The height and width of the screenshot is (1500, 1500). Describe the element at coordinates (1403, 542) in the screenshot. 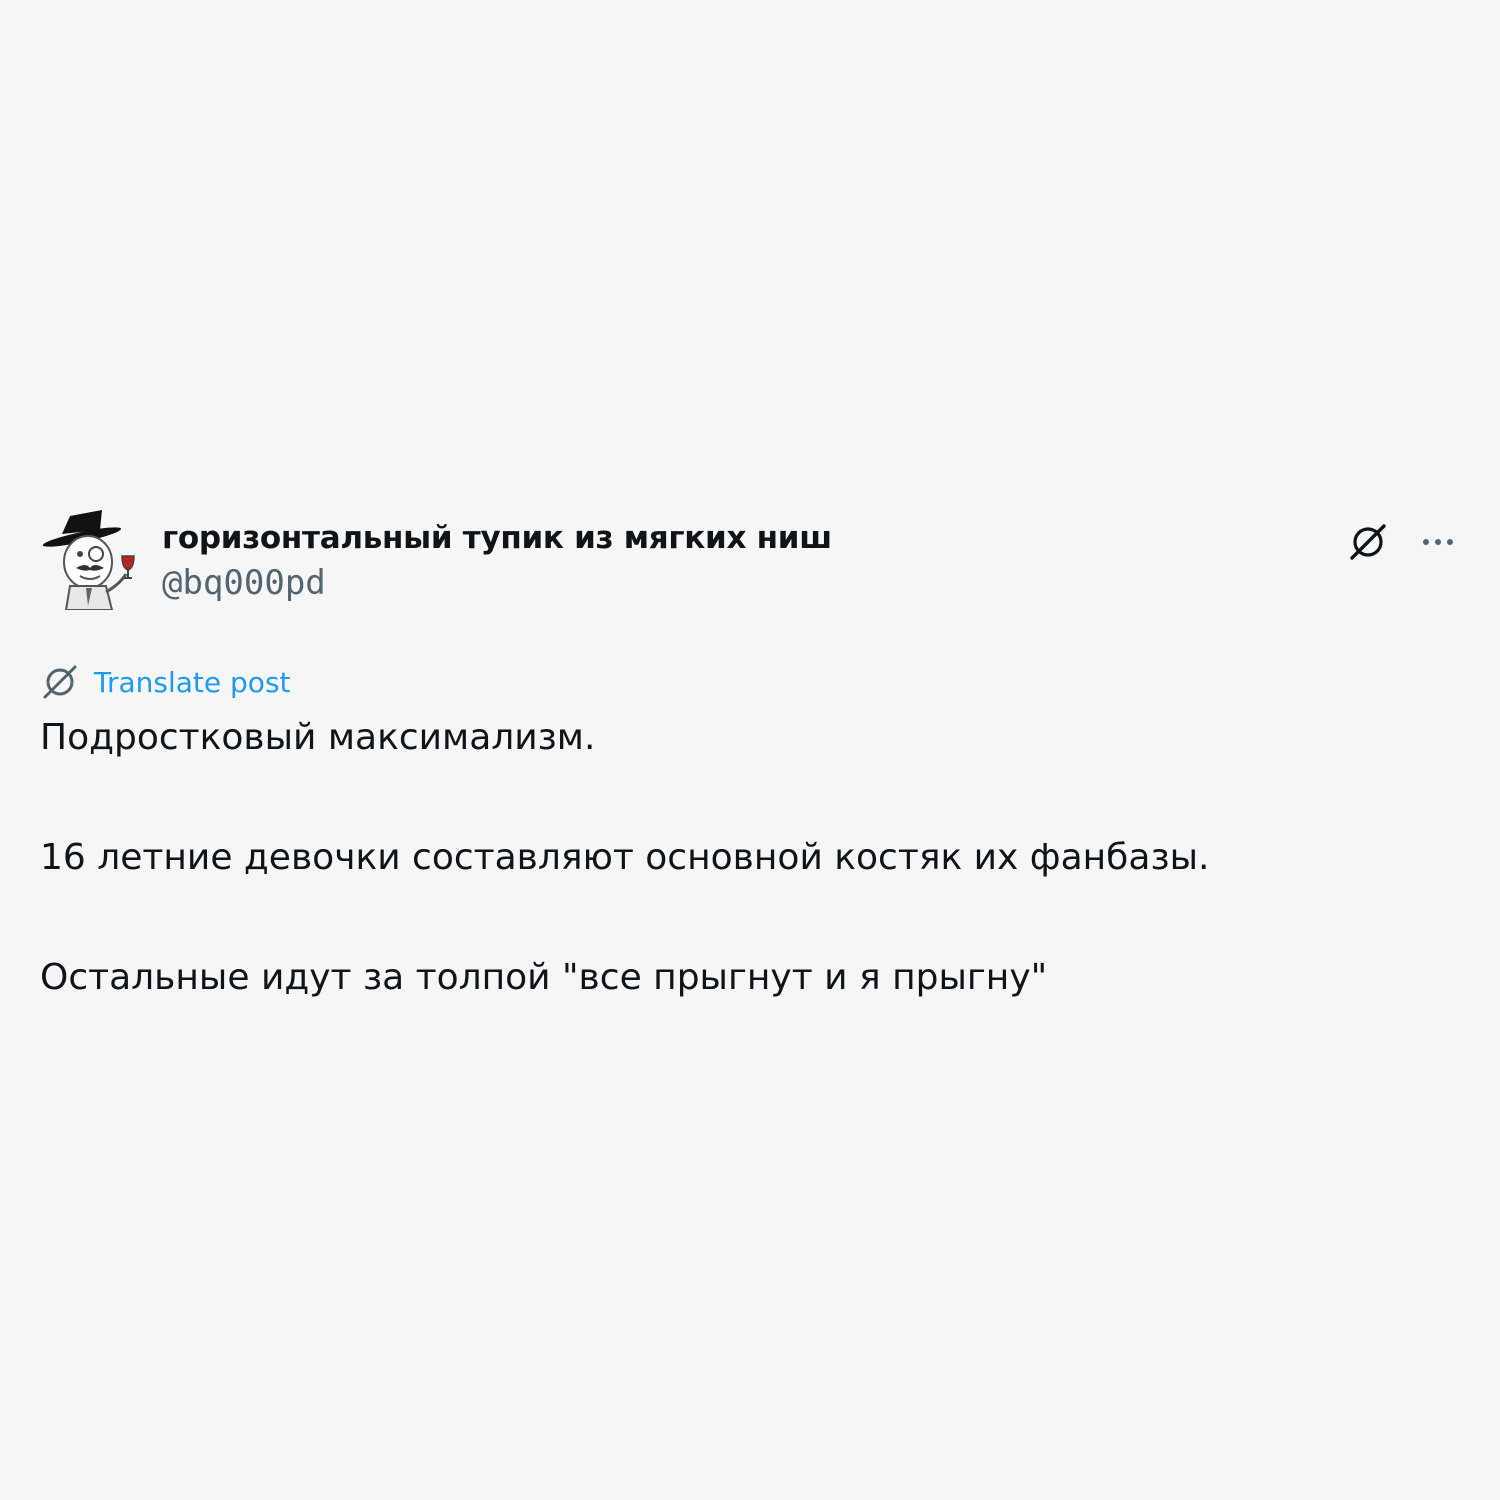

I see `header-actions` at that location.